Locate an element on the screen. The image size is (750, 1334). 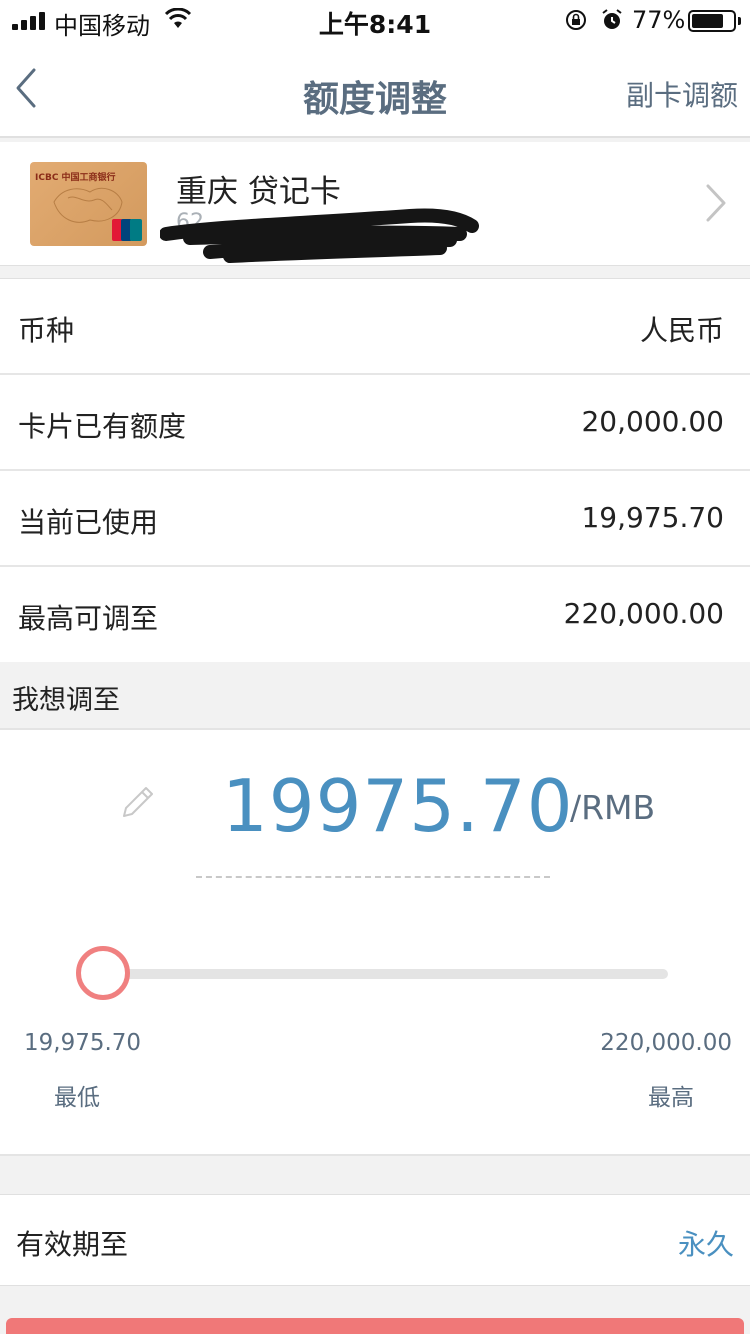
target-amount-input: 19975.70 is located at coordinates (398, 806).